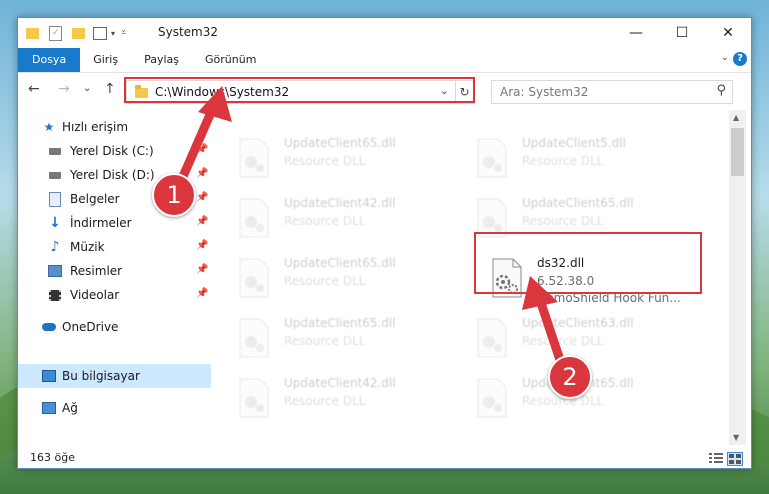  What do you see at coordinates (612, 92) in the screenshot?
I see `search-input: Ara: System32 ⚲` at bounding box center [612, 92].